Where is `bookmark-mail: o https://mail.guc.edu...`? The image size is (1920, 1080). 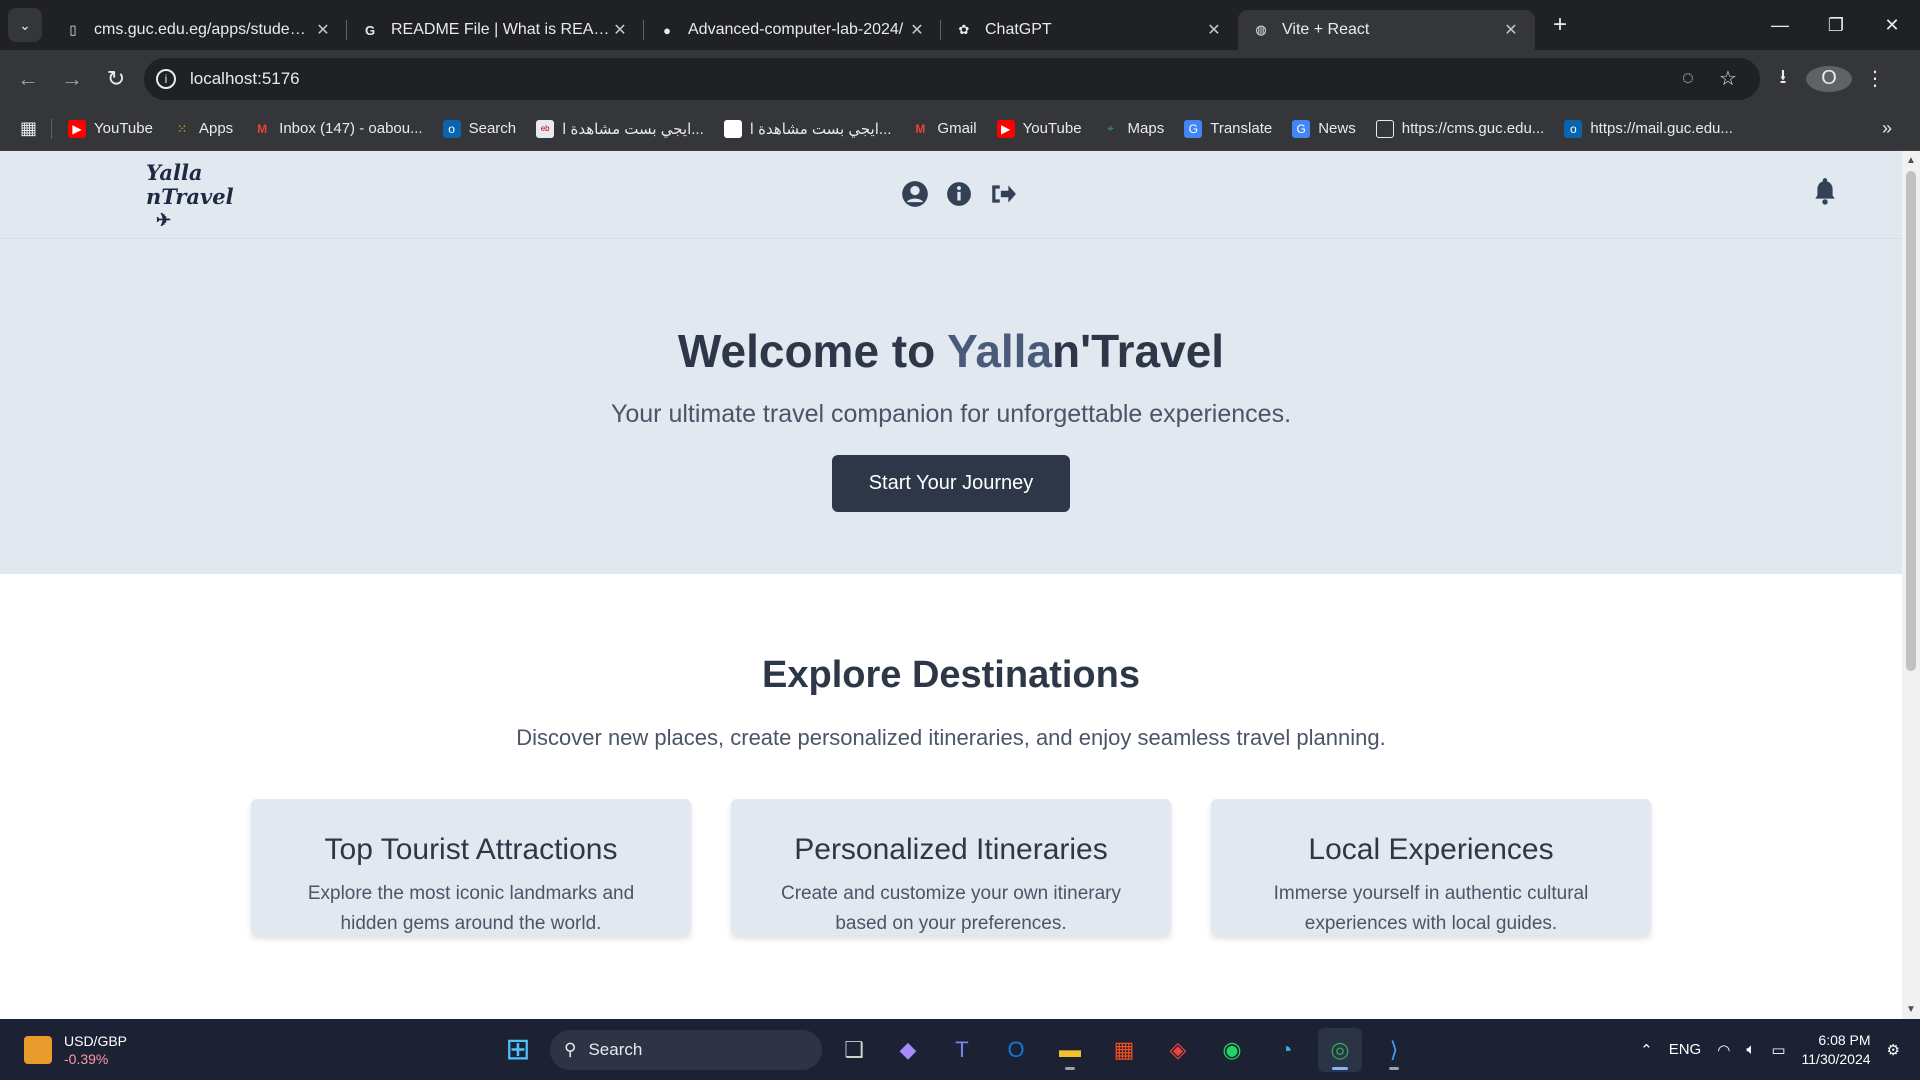
bookmark-mail: o https://mail.guc.edu... is located at coordinates (1648, 128).